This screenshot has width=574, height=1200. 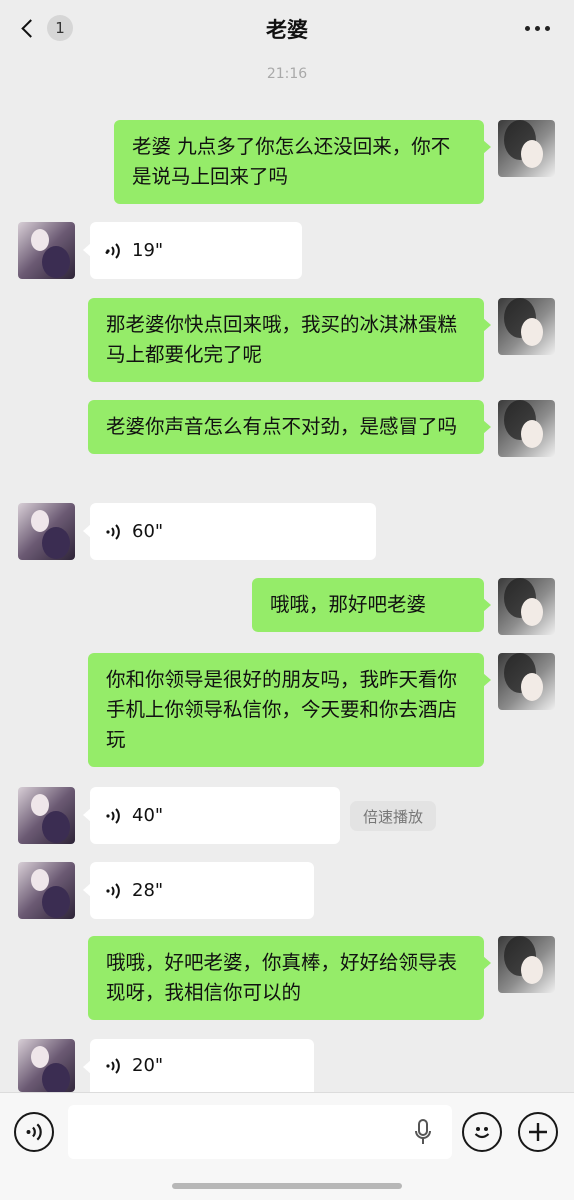 What do you see at coordinates (289, 710) in the screenshot?
I see `message-bubble-sent: 你和你领导是很好的朋友吗，我昨天看你手机上你领导私信你，今天要和你去酒店玩` at bounding box center [289, 710].